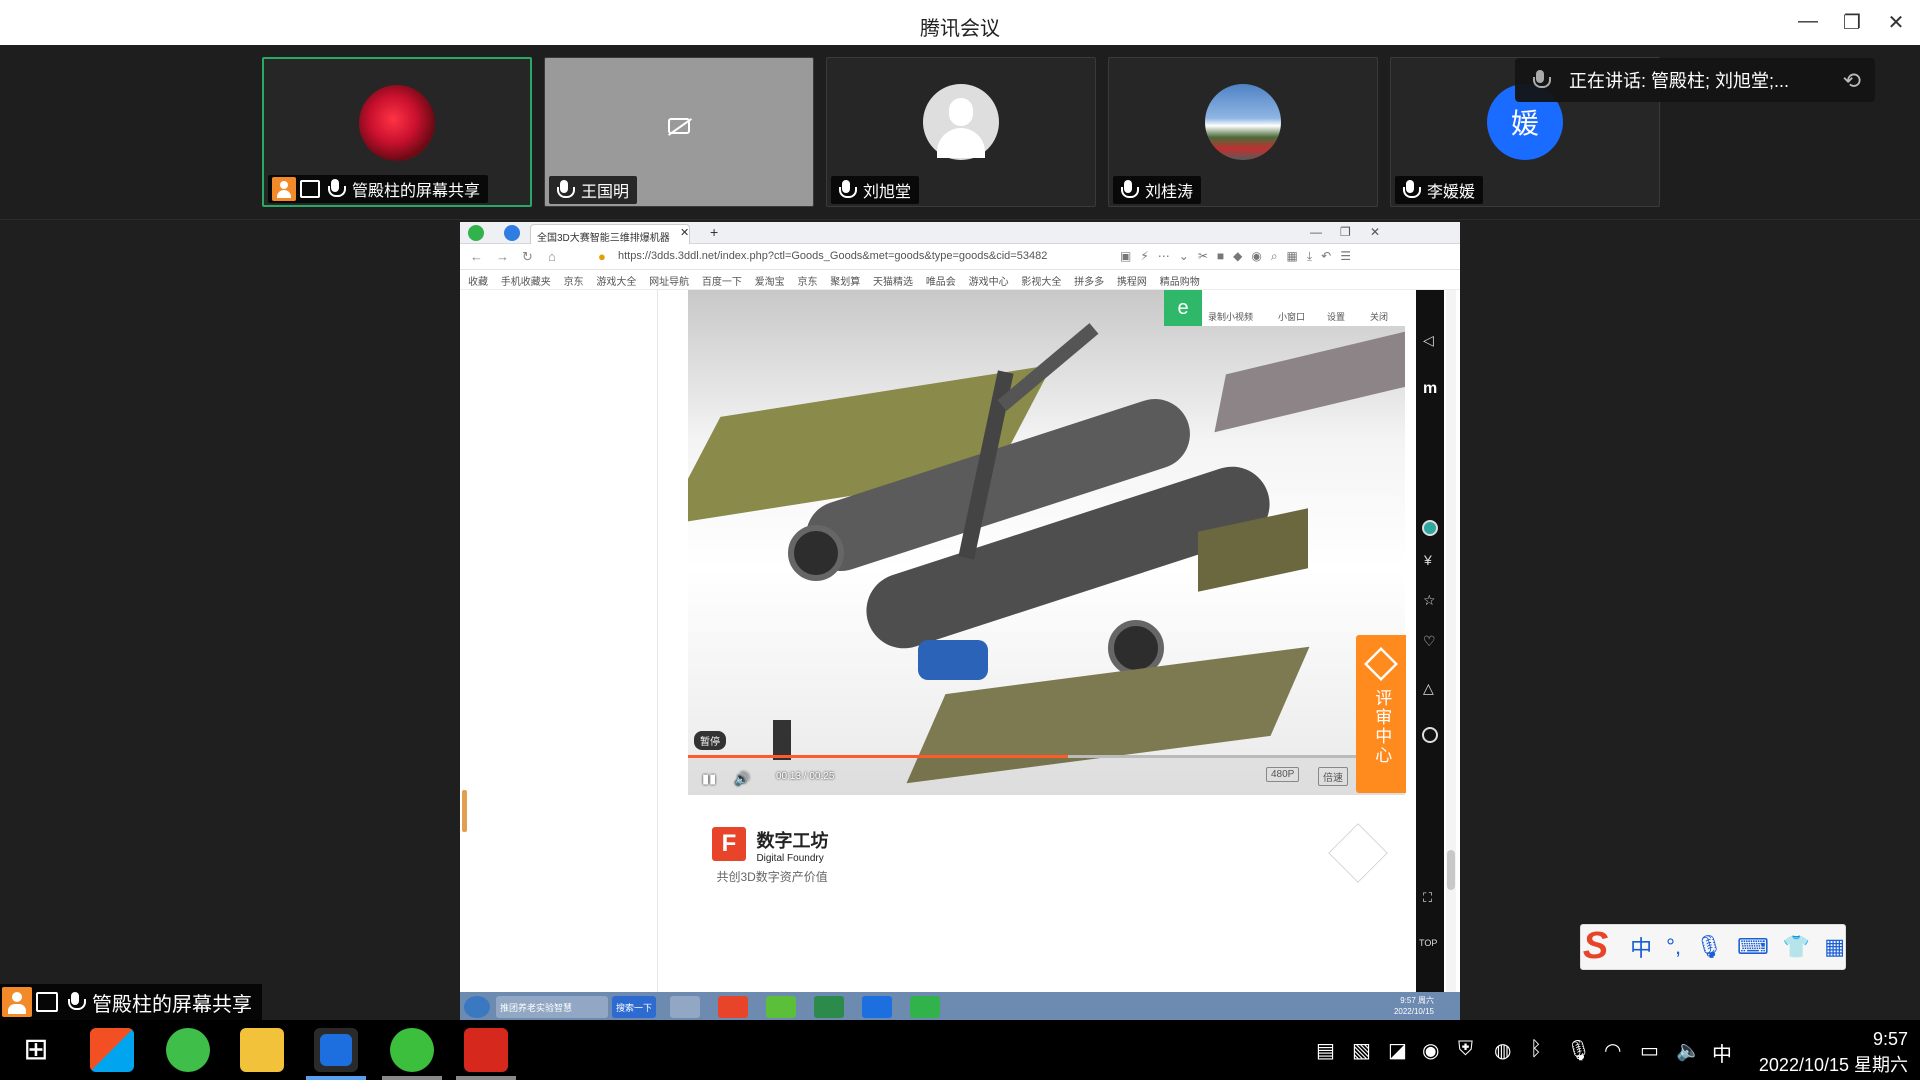  I want to click on bookmark-item: 收藏, so click(478, 282).